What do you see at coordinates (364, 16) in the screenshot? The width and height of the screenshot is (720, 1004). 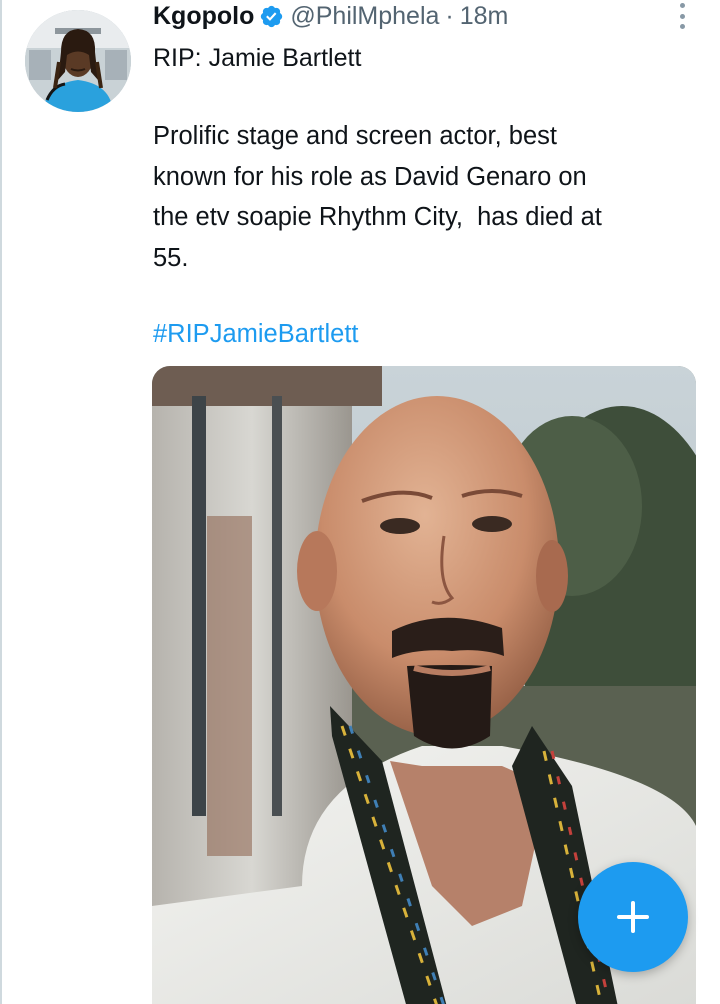 I see `author-handle: @PhilMphela` at bounding box center [364, 16].